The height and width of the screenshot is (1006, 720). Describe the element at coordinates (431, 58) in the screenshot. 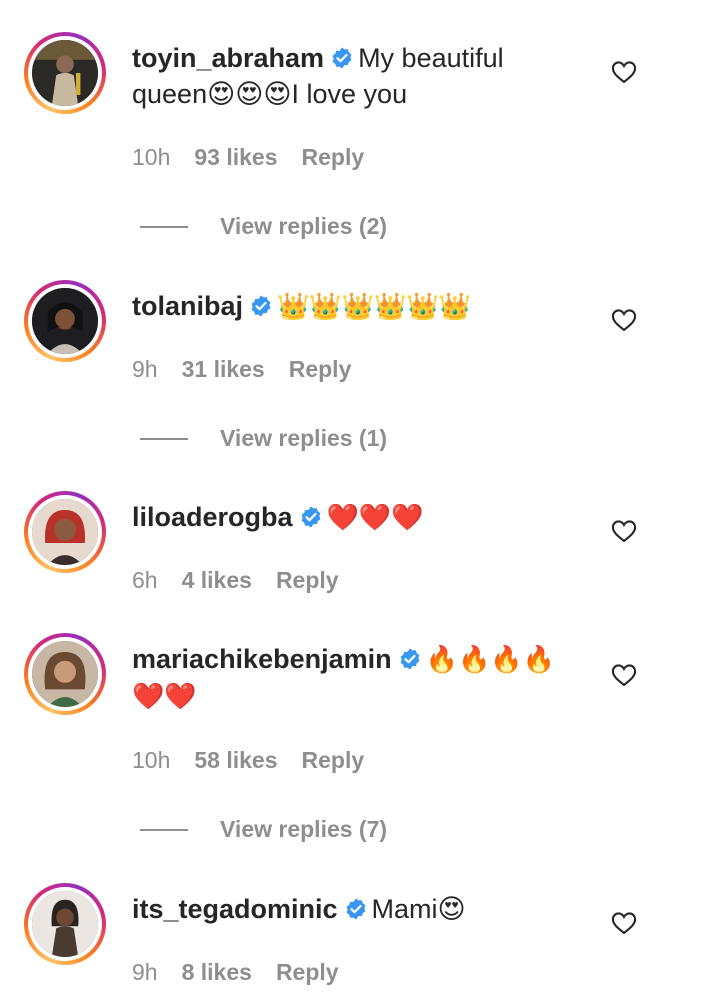

I see `comment-text-line-1: My beautiful` at that location.